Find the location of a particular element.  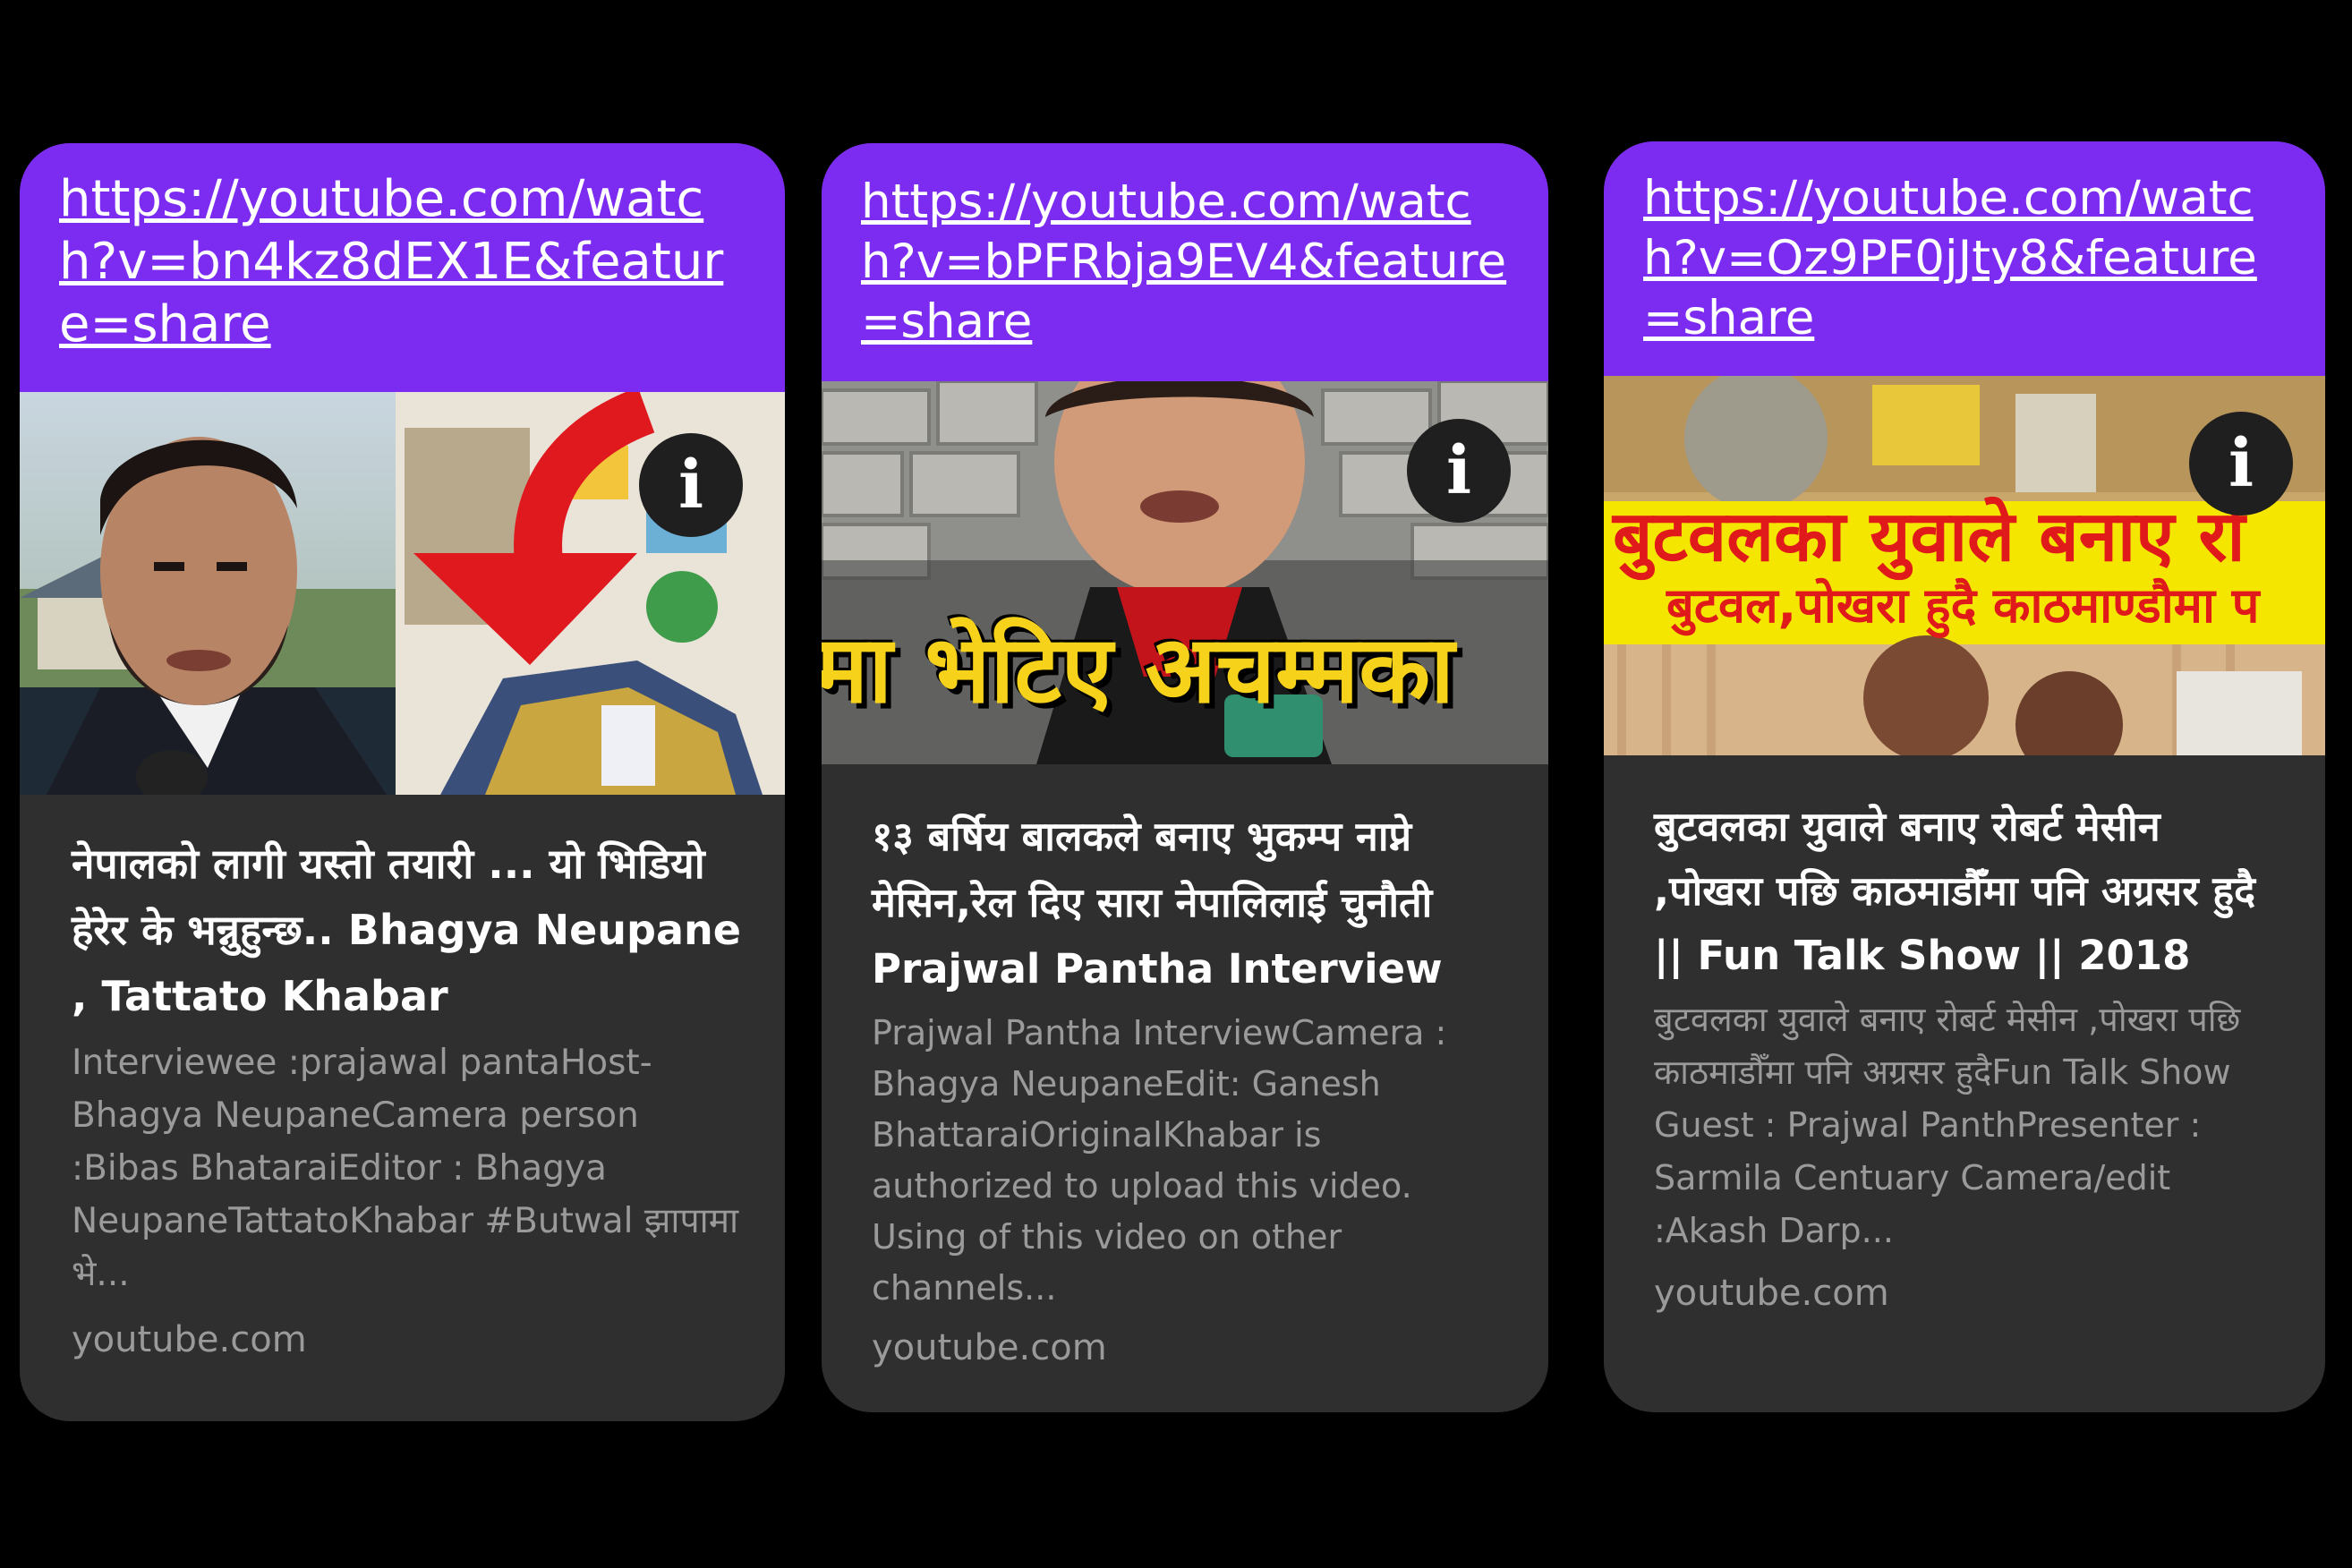

video-thumbnail: मा भेटिए अचम्मका i is located at coordinates (1185, 572).